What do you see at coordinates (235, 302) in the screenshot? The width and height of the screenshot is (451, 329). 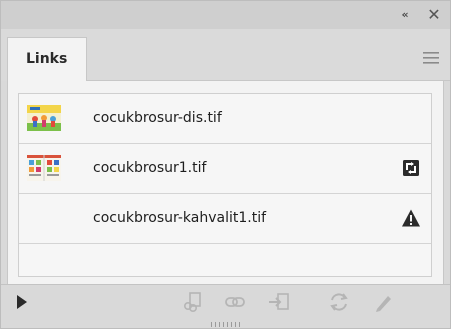 I see `relink-icon` at bounding box center [235, 302].